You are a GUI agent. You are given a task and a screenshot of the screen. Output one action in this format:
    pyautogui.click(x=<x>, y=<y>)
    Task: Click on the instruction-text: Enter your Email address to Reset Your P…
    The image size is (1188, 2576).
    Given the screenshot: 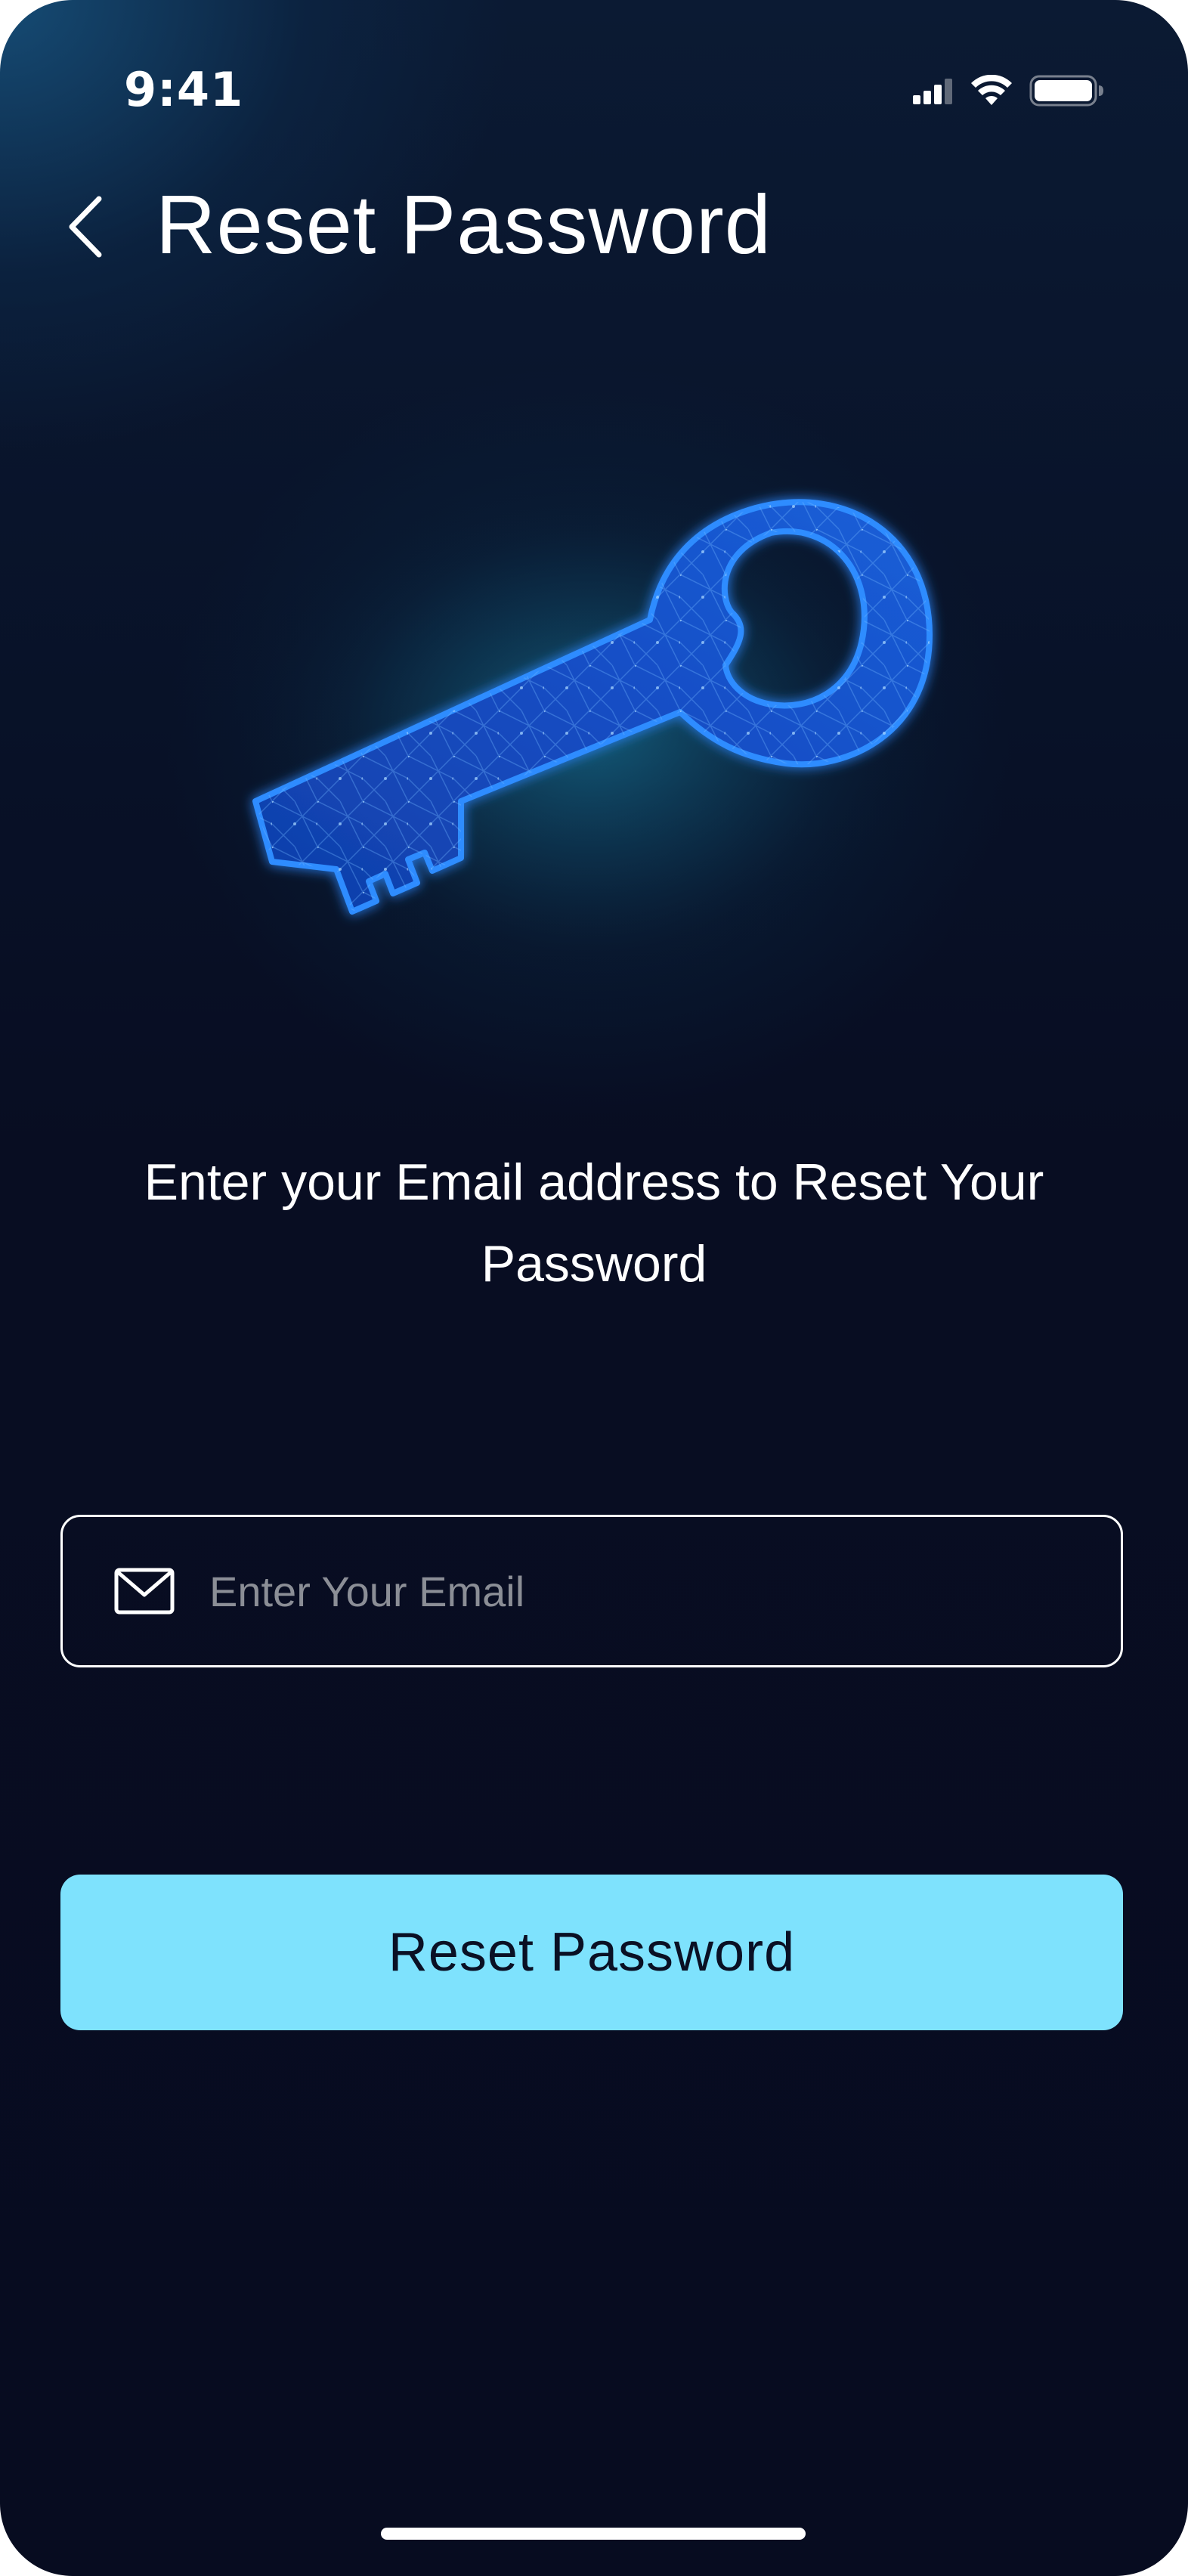 What is the action you would take?
    pyautogui.click(x=594, y=1223)
    